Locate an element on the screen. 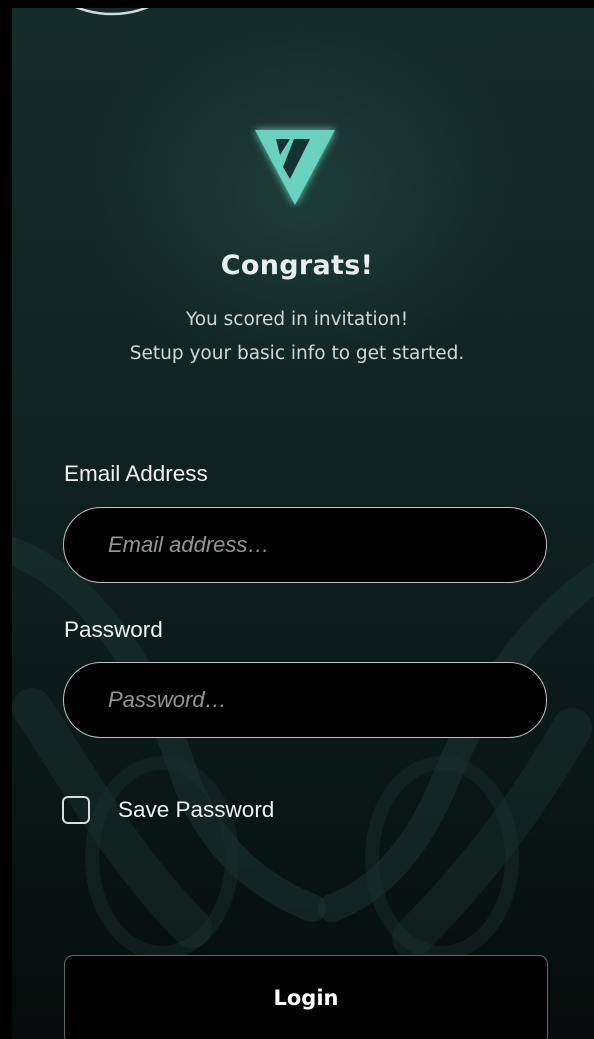 Image resolution: width=594 pixels, height=1039 pixels. page-title: Congrats! is located at coordinates (297, 265).